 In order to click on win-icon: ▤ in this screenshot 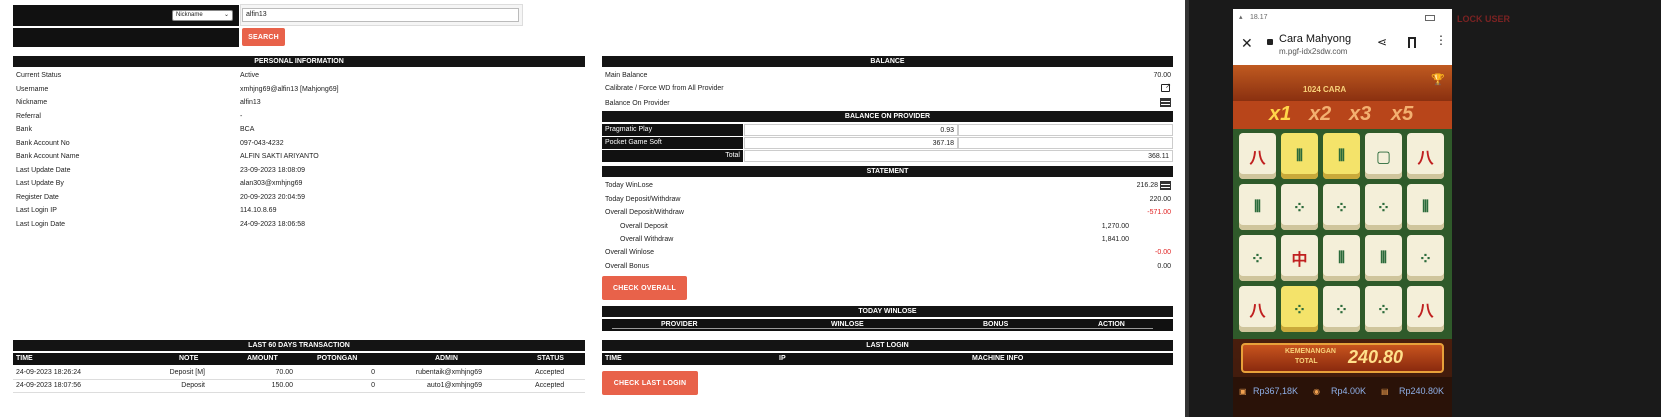, I will do `click(1385, 391)`.